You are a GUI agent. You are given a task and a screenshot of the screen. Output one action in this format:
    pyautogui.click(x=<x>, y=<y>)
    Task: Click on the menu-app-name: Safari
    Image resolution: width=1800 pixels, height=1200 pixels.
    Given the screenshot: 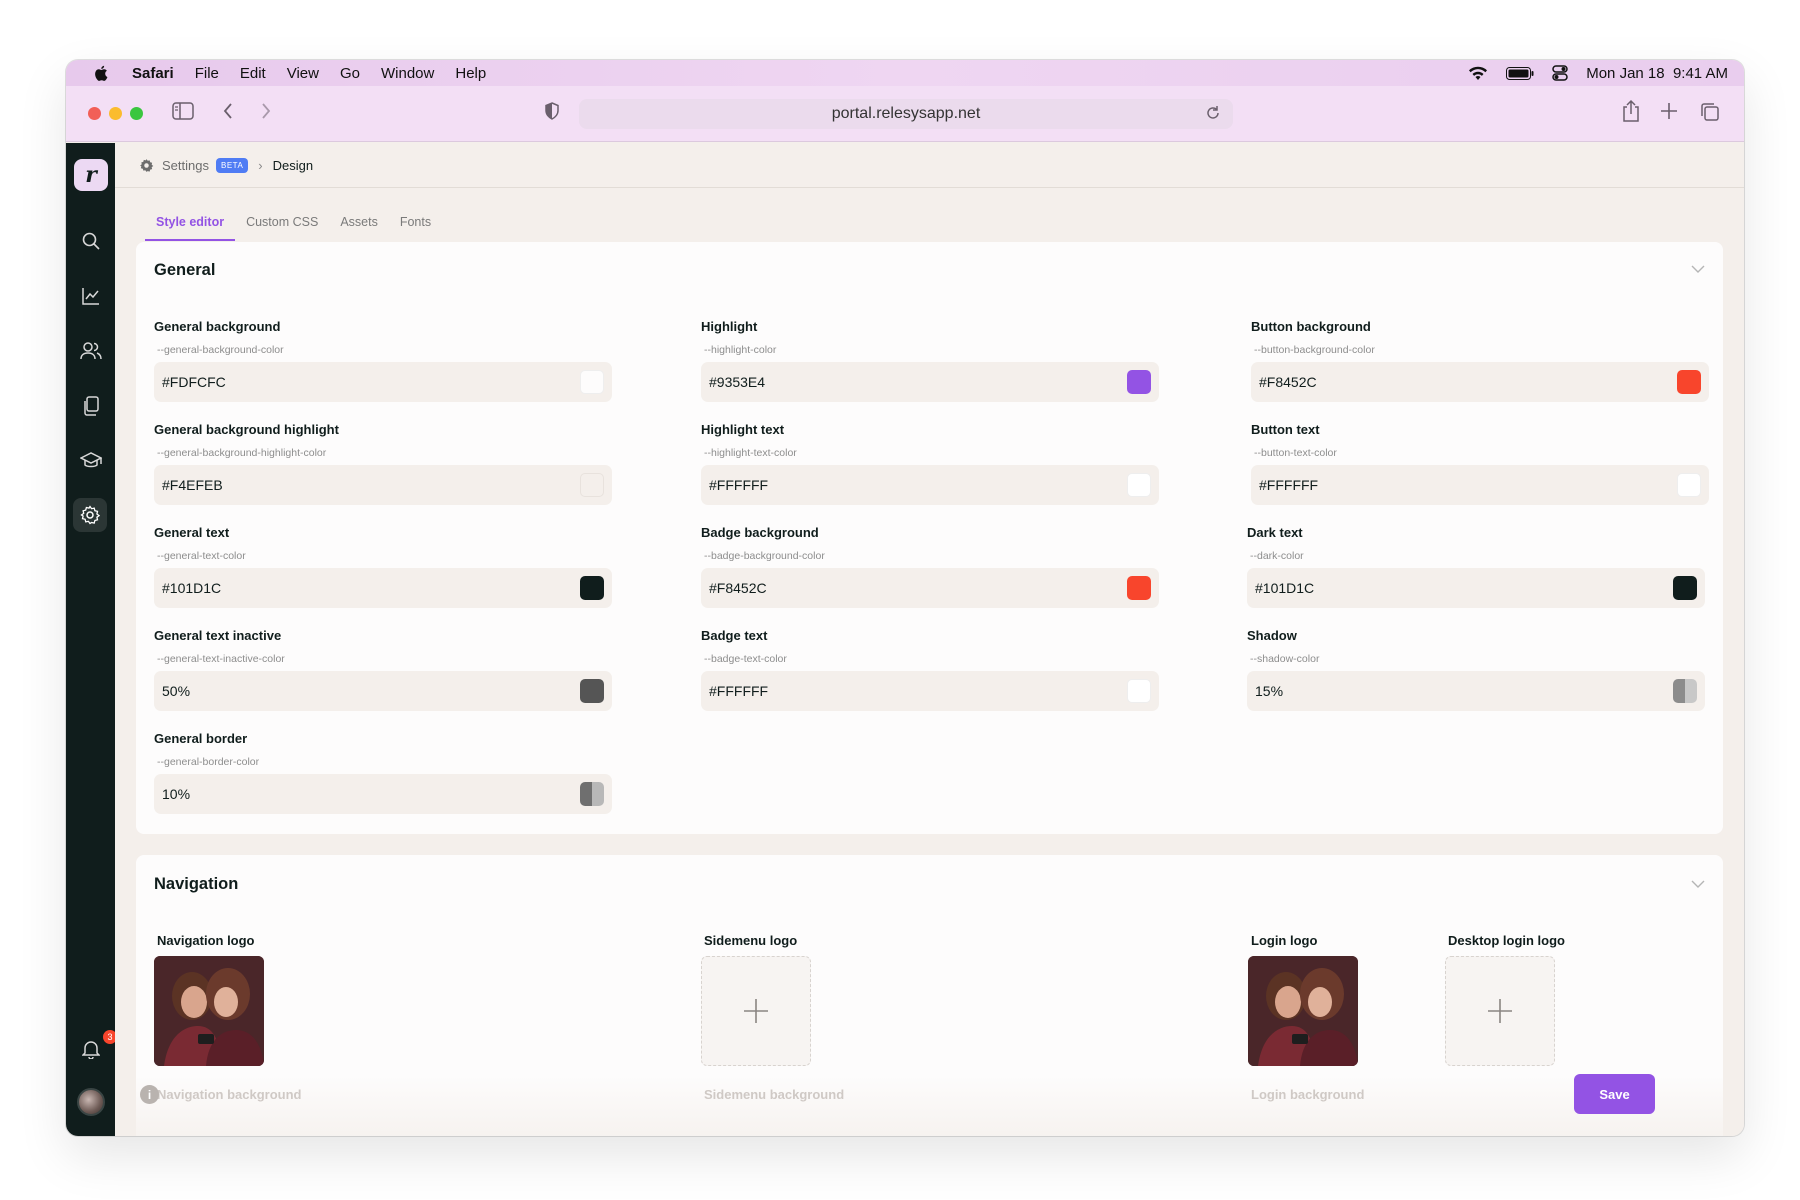 What is the action you would take?
    pyautogui.click(x=153, y=73)
    